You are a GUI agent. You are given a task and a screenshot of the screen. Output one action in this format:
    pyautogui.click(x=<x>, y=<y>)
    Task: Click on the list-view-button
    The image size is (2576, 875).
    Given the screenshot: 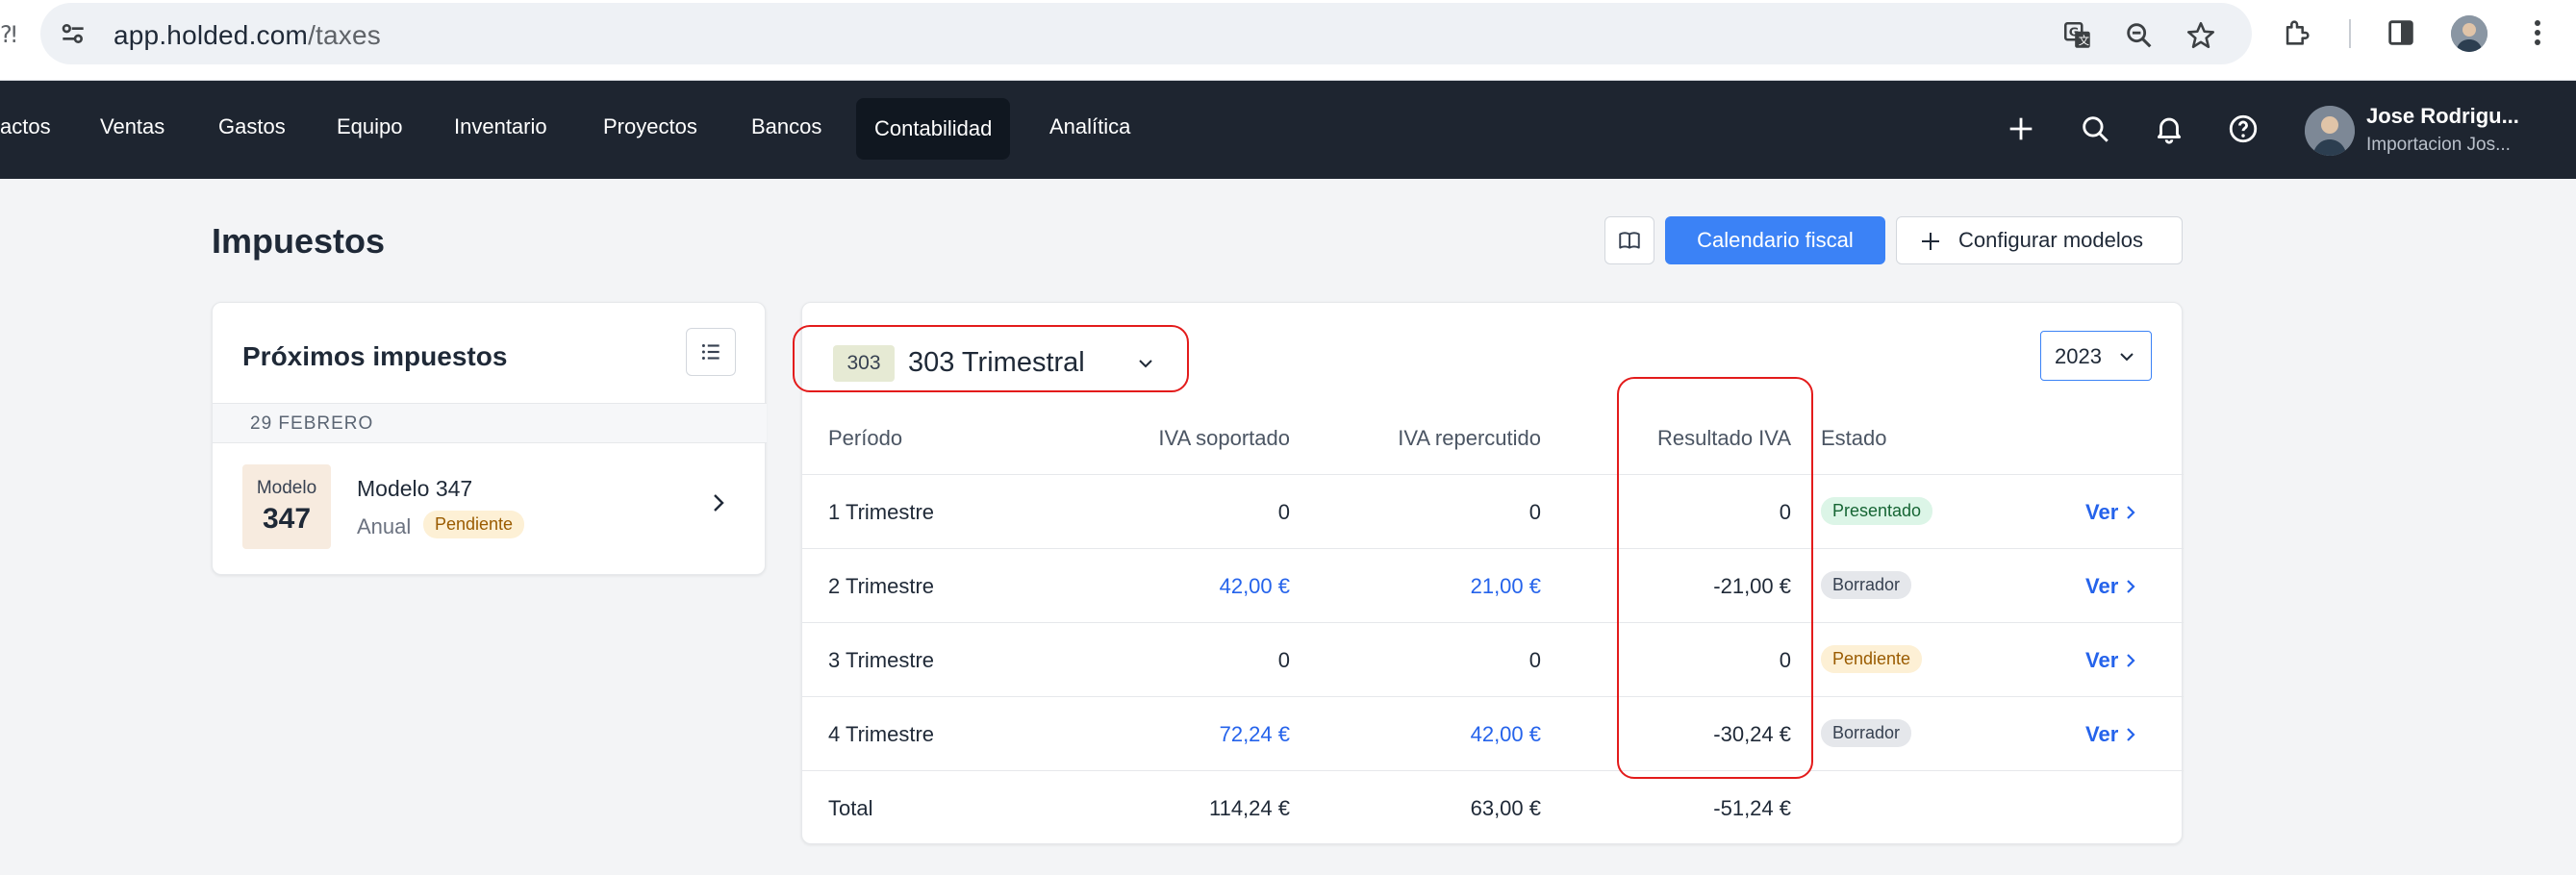 What is the action you would take?
    pyautogui.click(x=711, y=352)
    